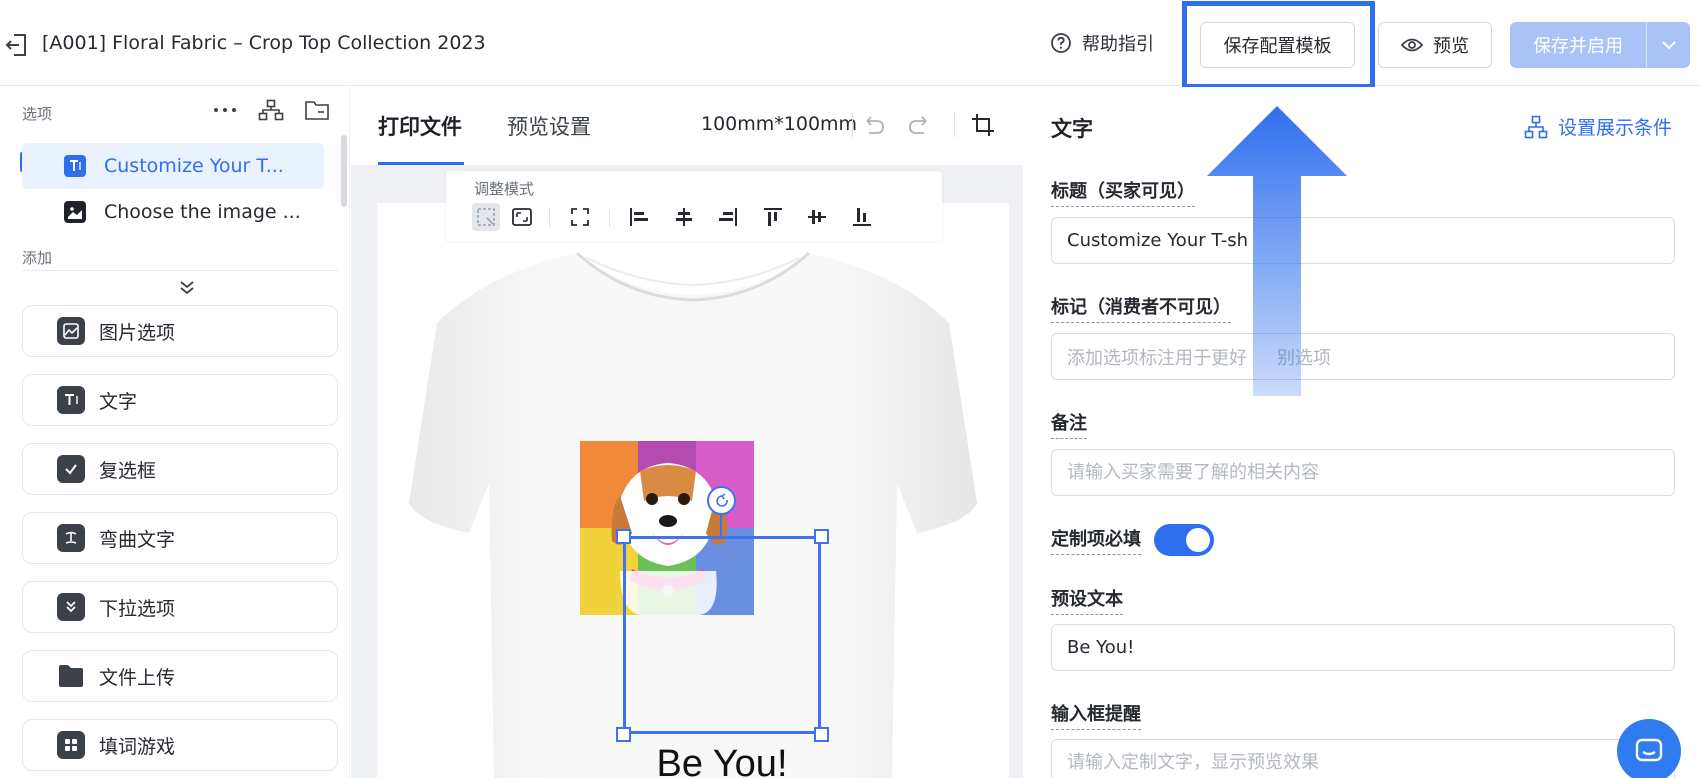 This screenshot has height=778, width=1700. I want to click on image-option-icon, so click(71, 331).